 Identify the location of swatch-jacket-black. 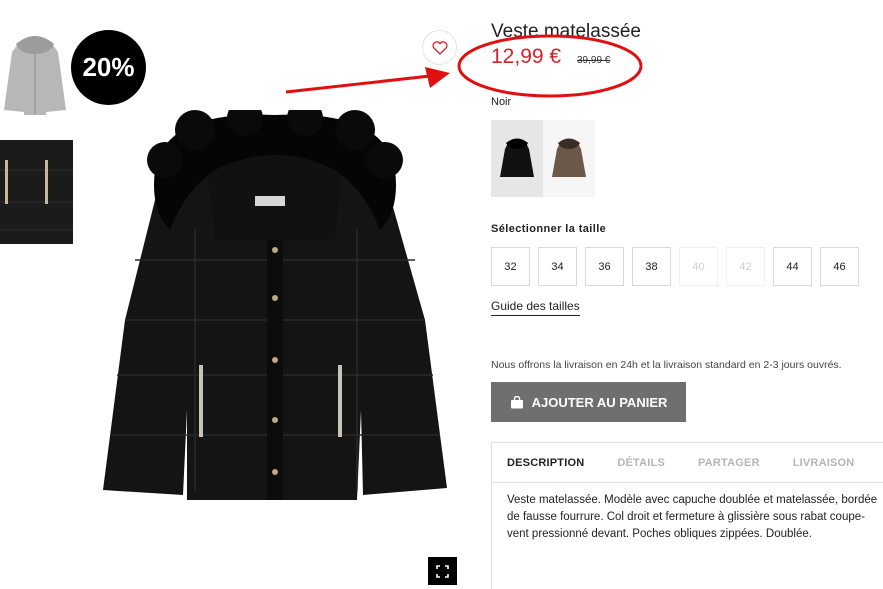
(517, 157).